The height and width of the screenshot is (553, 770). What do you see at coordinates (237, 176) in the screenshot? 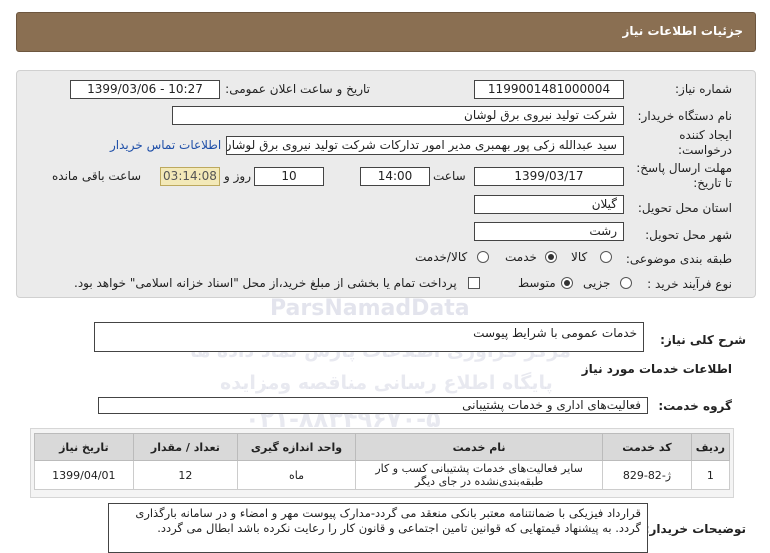
I see `days-label: روز و` at bounding box center [237, 176].